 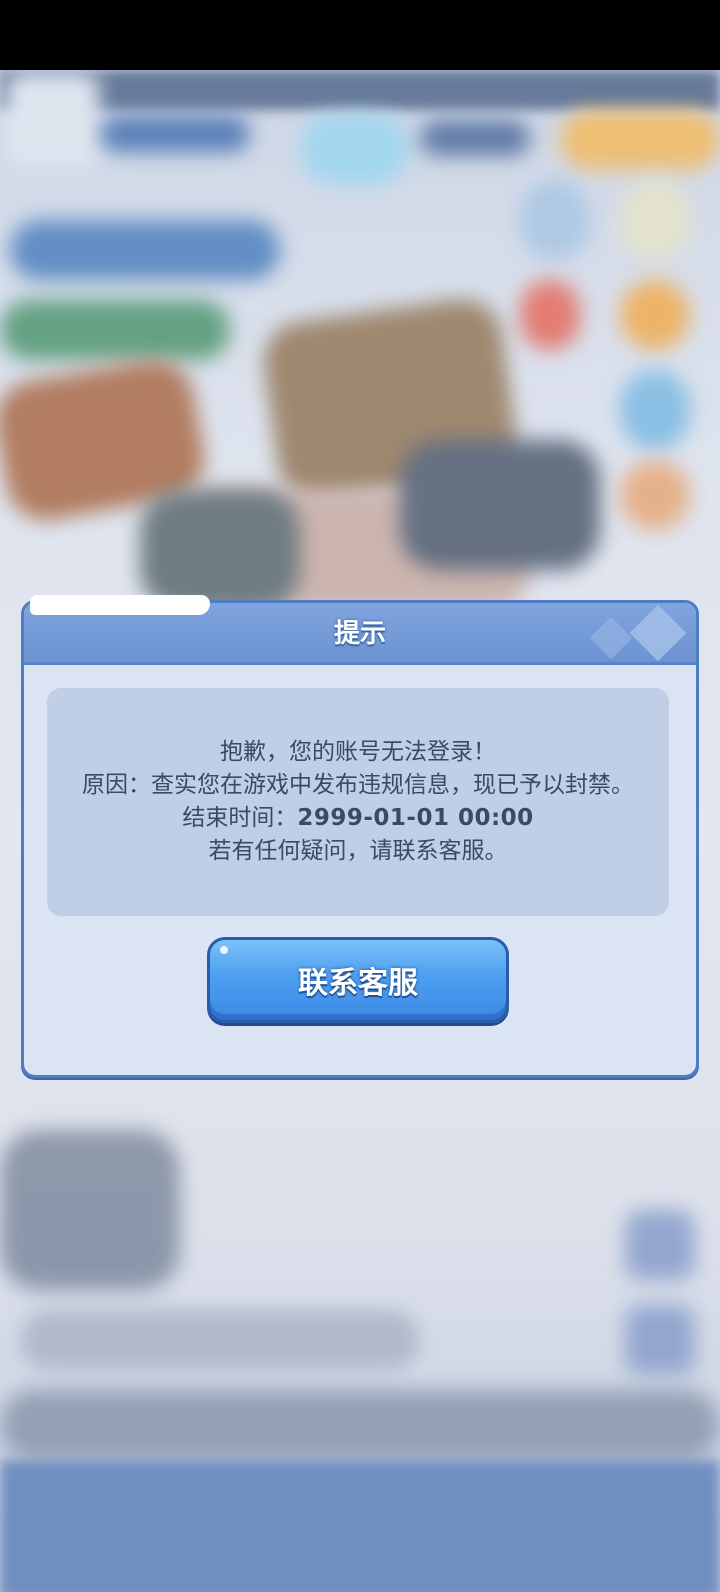 What do you see at coordinates (360, 35) in the screenshot?
I see `status-bar` at bounding box center [360, 35].